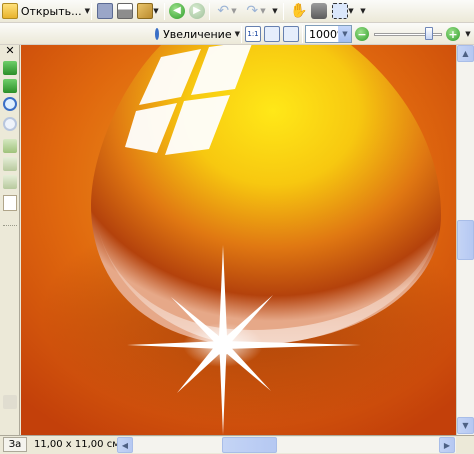 The image size is (474, 454). I want to click on chevron-right-icon: ▶, so click(447, 445).